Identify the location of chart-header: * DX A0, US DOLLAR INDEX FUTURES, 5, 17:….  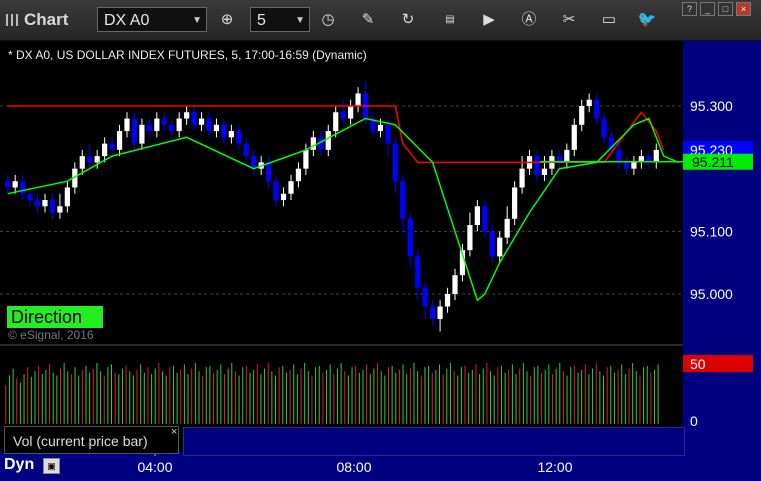
(187, 55).